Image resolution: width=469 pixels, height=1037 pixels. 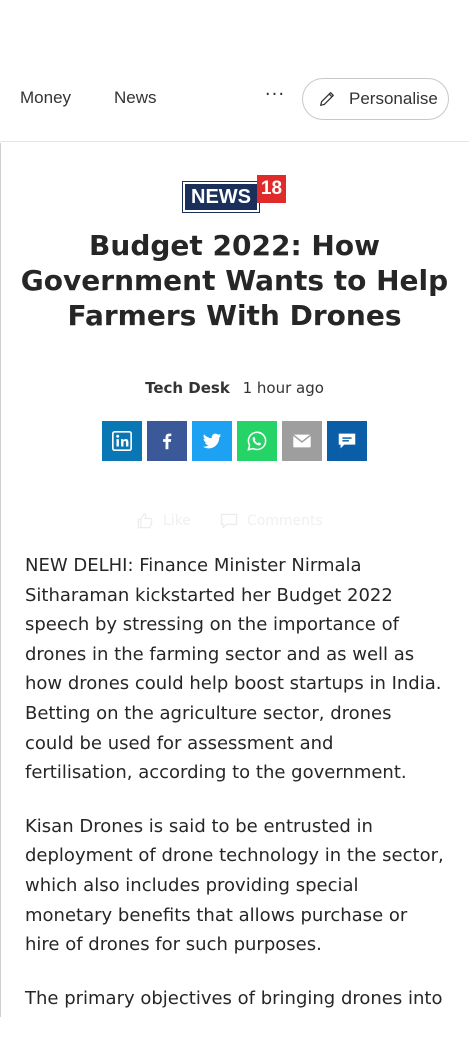 I want to click on like-button: Like, so click(x=163, y=521).